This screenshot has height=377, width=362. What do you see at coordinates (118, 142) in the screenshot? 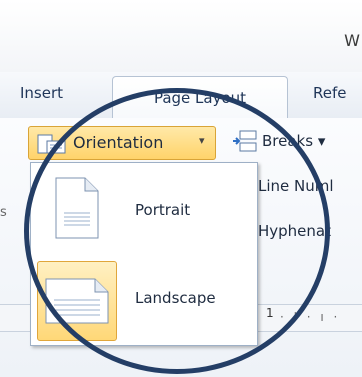
I see `orientation-label: Orientation` at bounding box center [118, 142].